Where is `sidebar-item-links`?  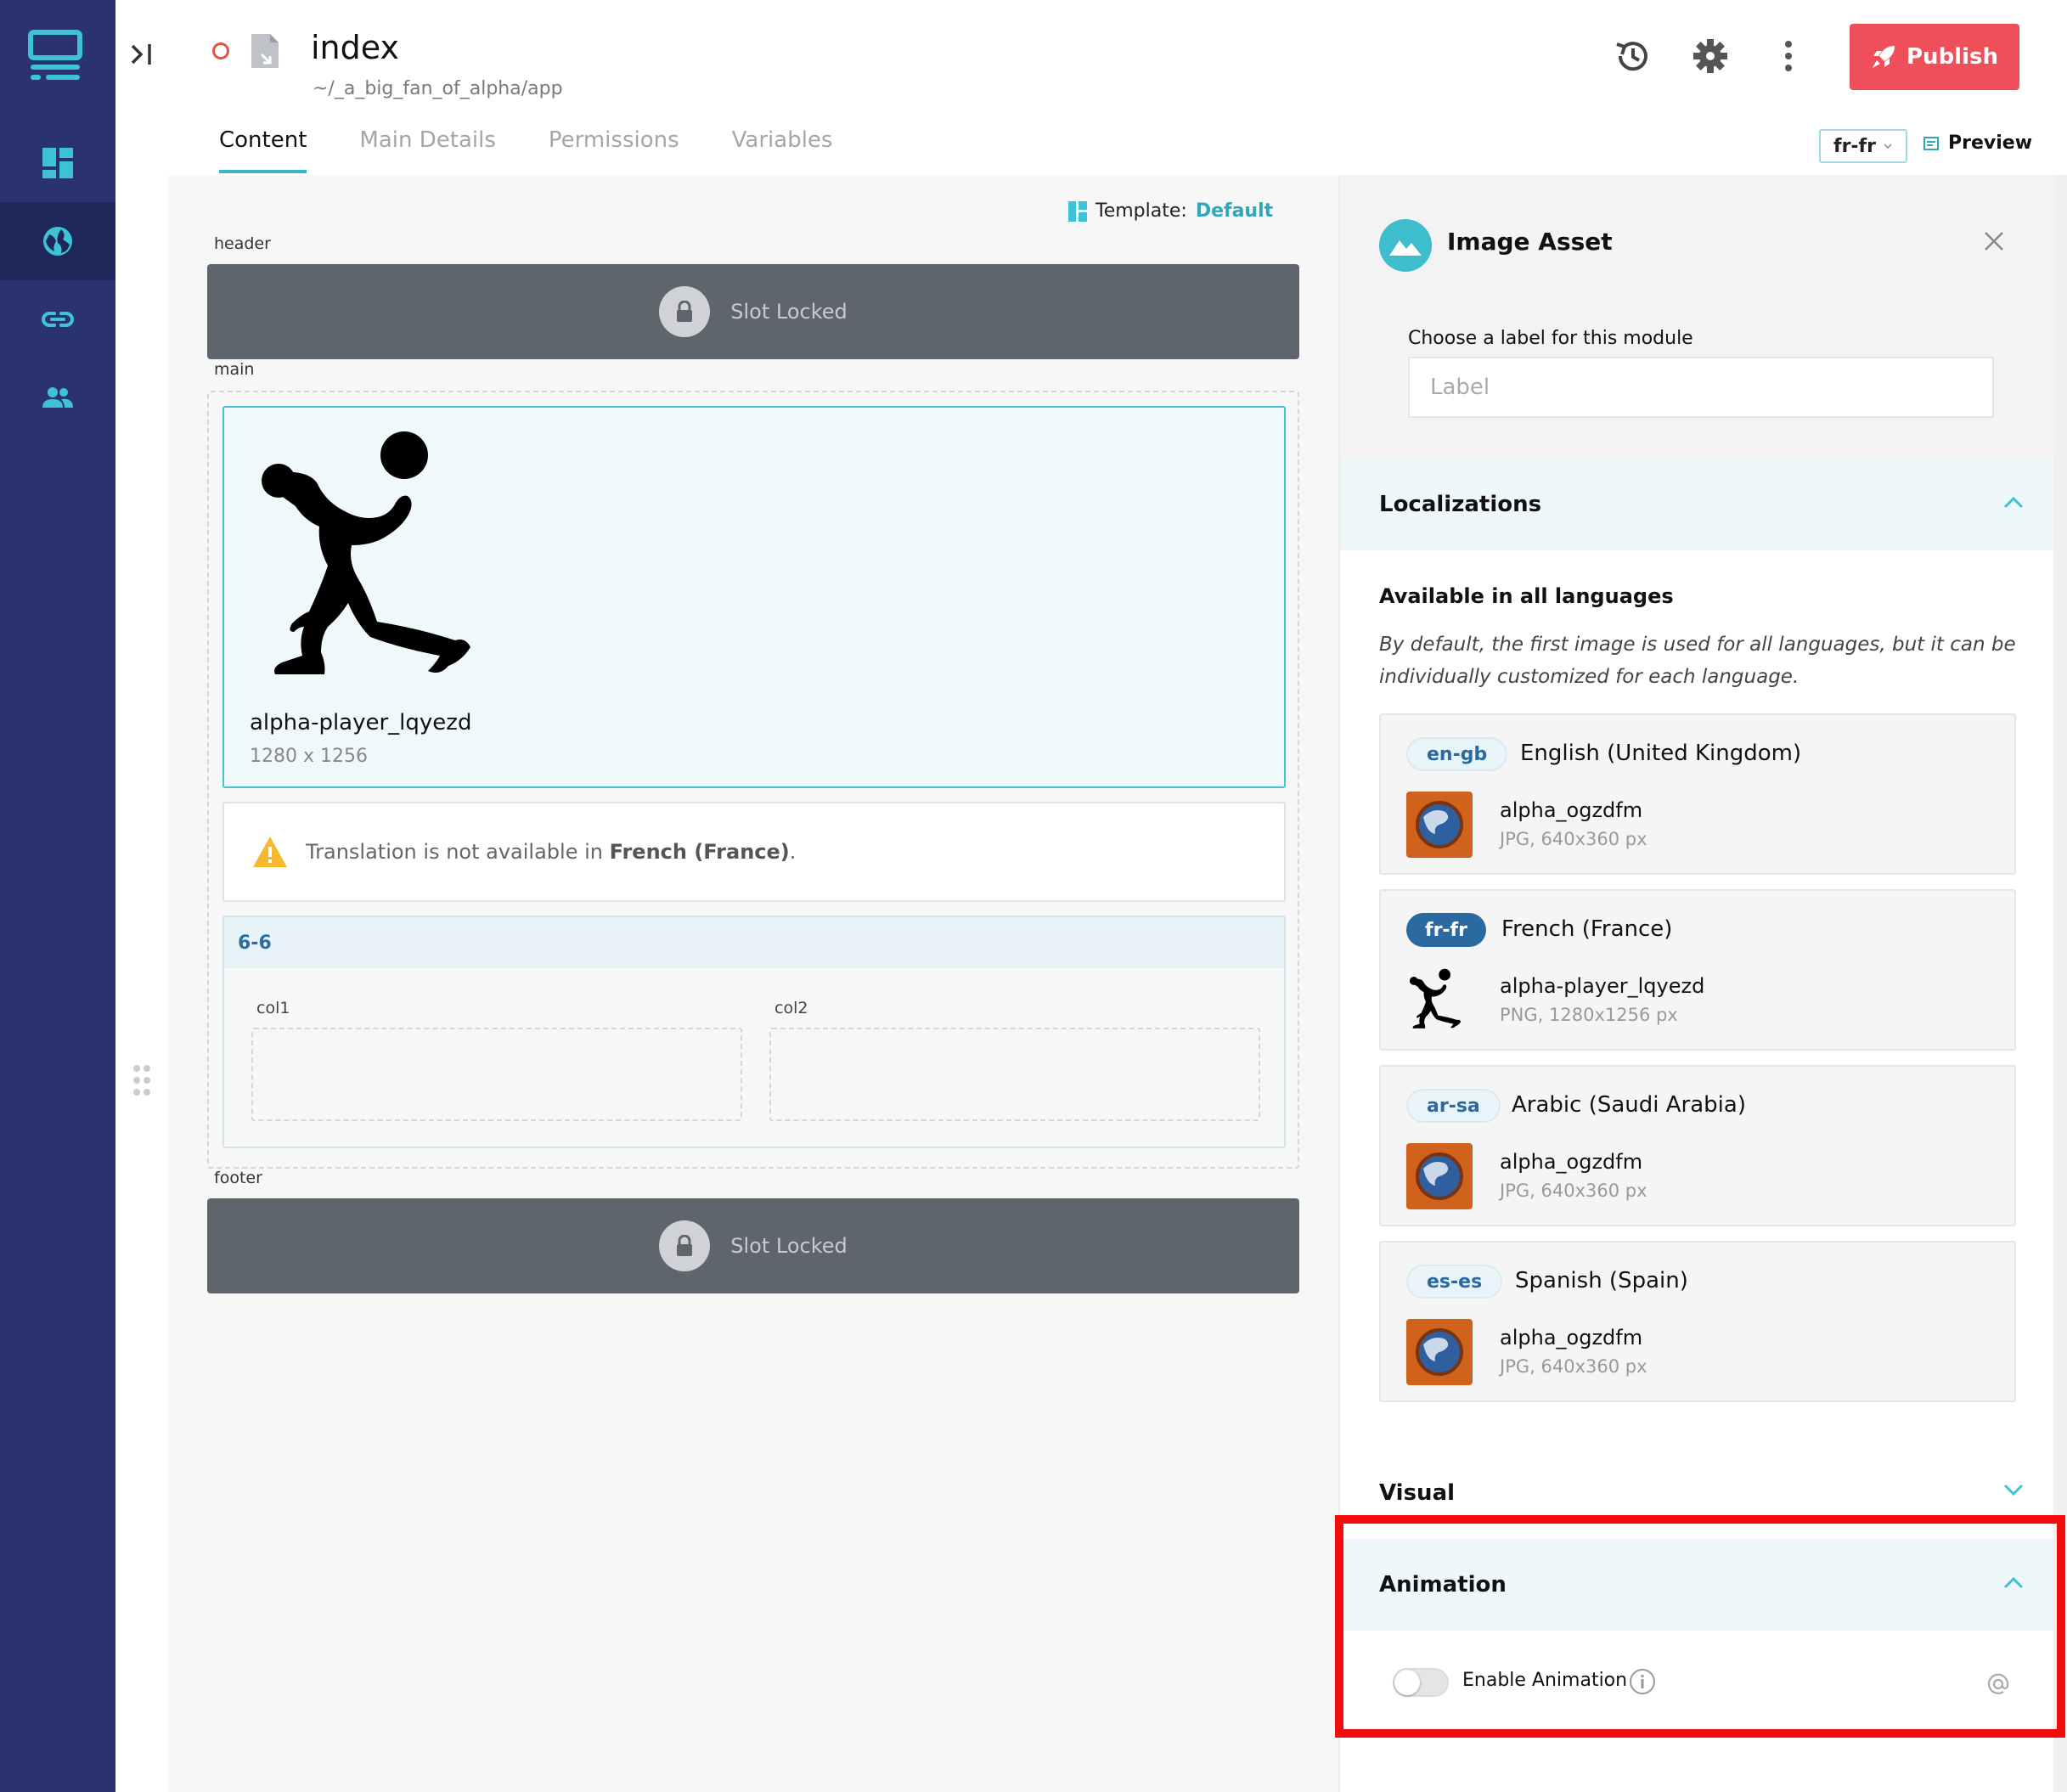
sidebar-item-links is located at coordinates (57, 319).